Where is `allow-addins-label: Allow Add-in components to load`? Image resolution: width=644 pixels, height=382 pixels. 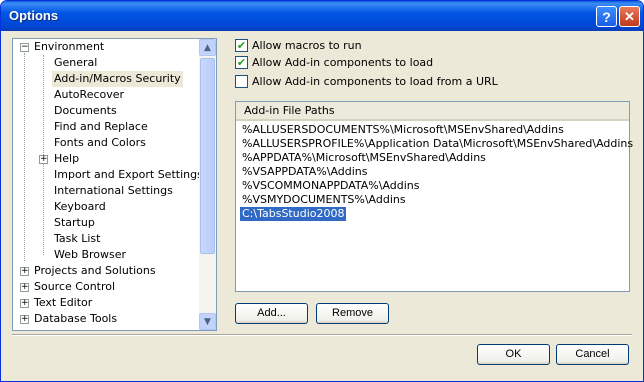
allow-addins-label: Allow Add-in components to load is located at coordinates (343, 62).